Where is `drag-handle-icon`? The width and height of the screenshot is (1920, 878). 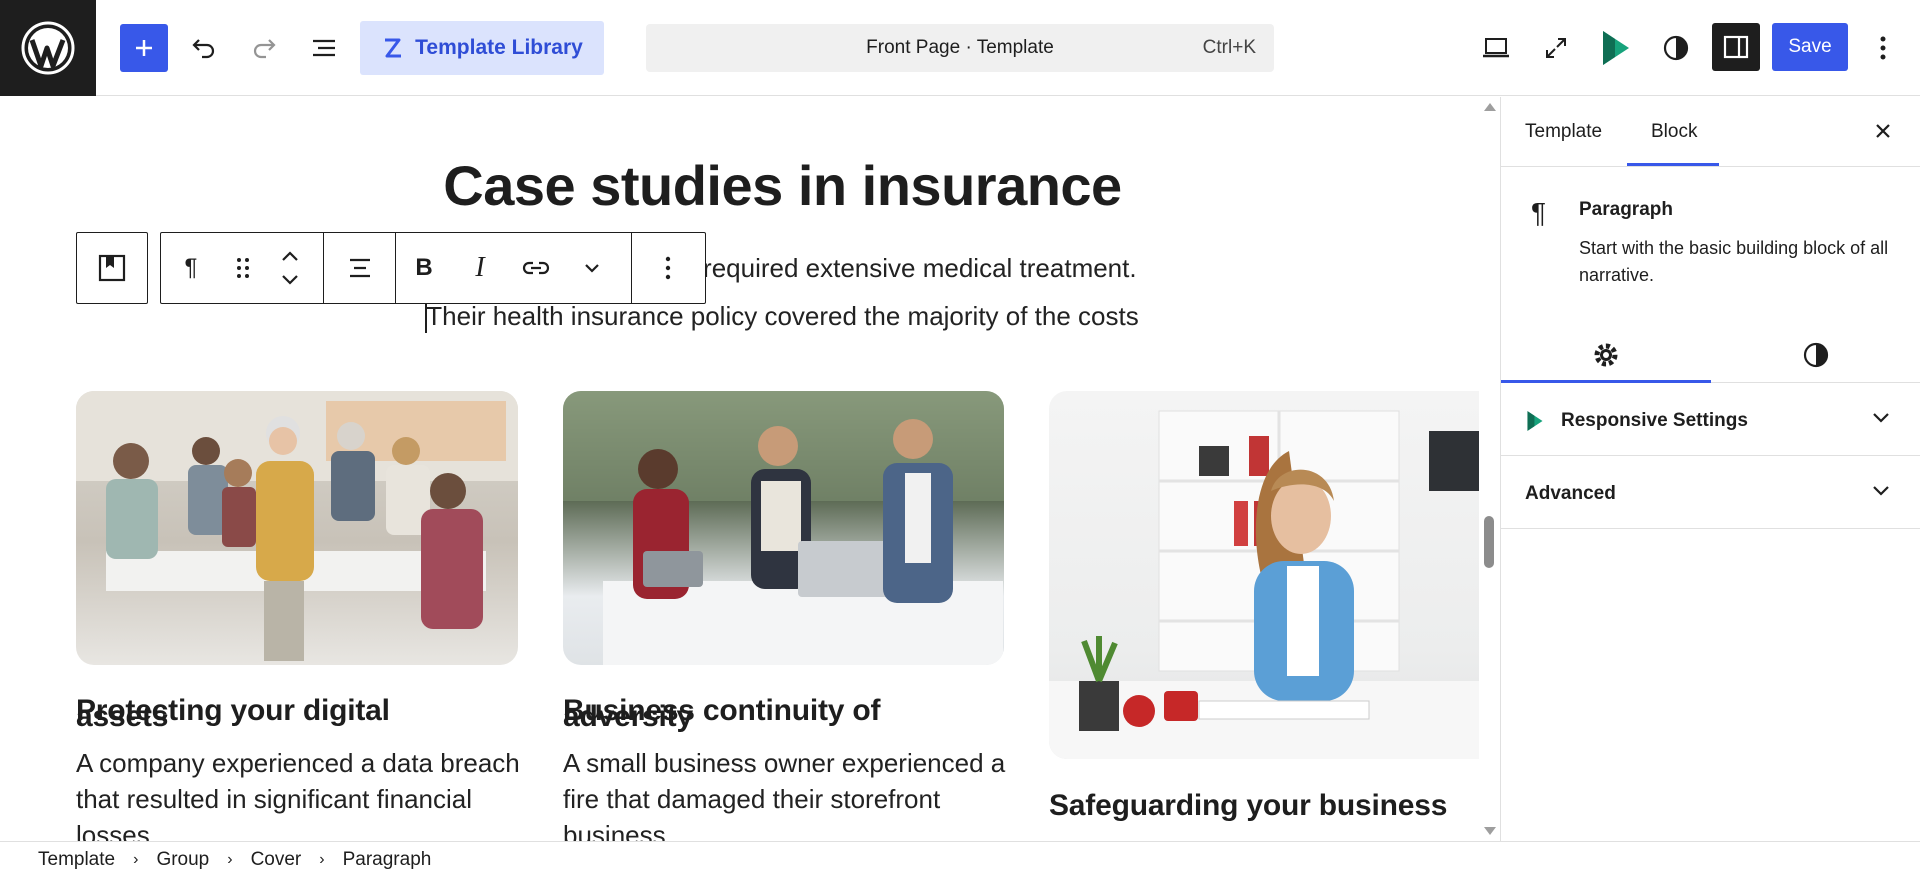
drag-handle-icon is located at coordinates (243, 268).